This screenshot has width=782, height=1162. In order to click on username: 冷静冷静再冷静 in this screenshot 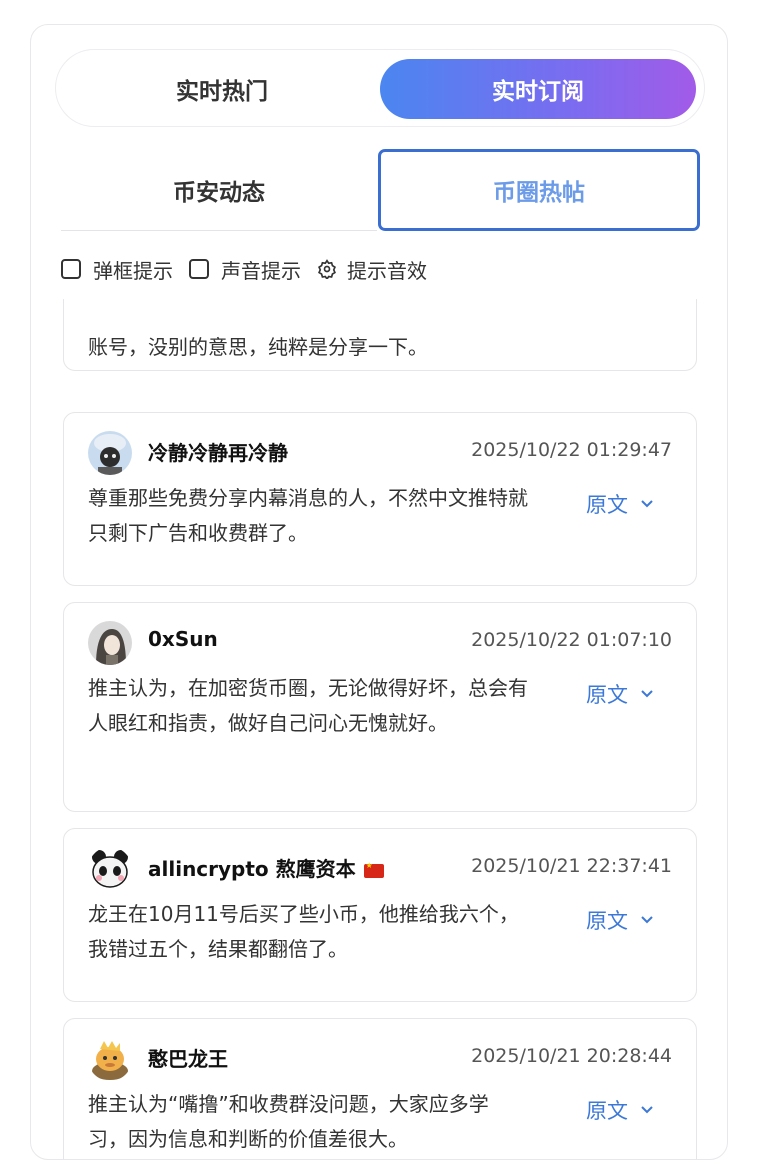, I will do `click(218, 451)`.